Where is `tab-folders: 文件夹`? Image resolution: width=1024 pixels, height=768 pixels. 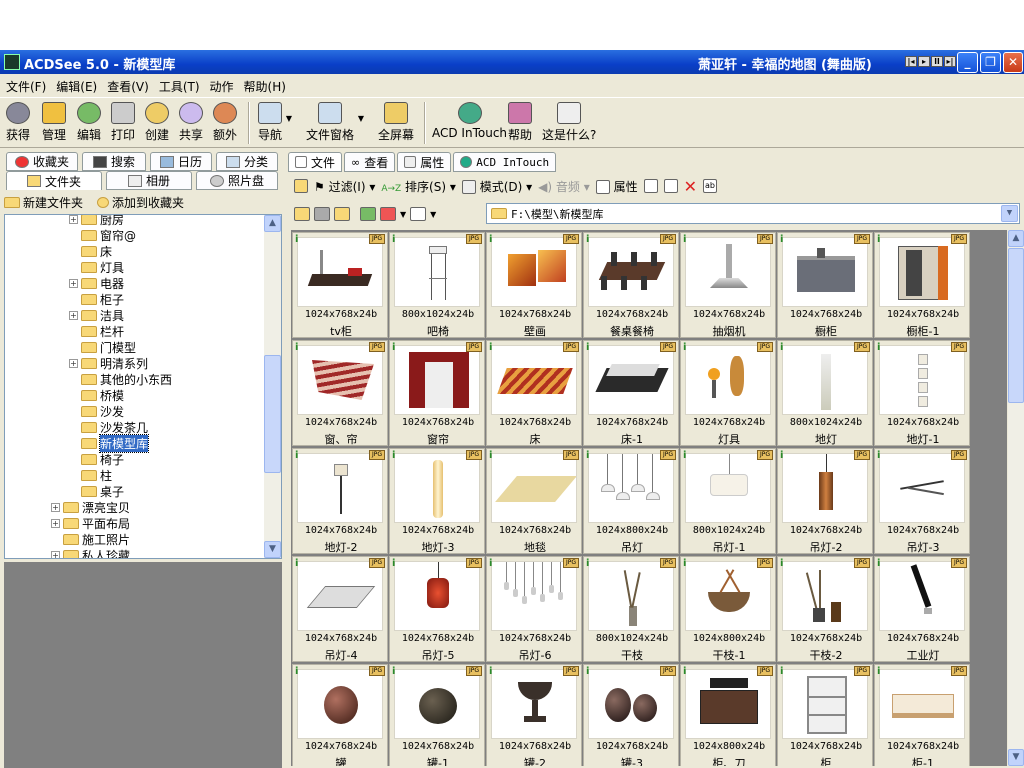
tab-folders: 文件夹 is located at coordinates (54, 180).